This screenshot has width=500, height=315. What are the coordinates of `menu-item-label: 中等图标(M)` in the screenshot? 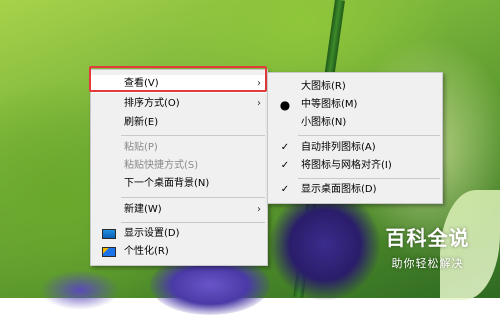 It's located at (329, 104).